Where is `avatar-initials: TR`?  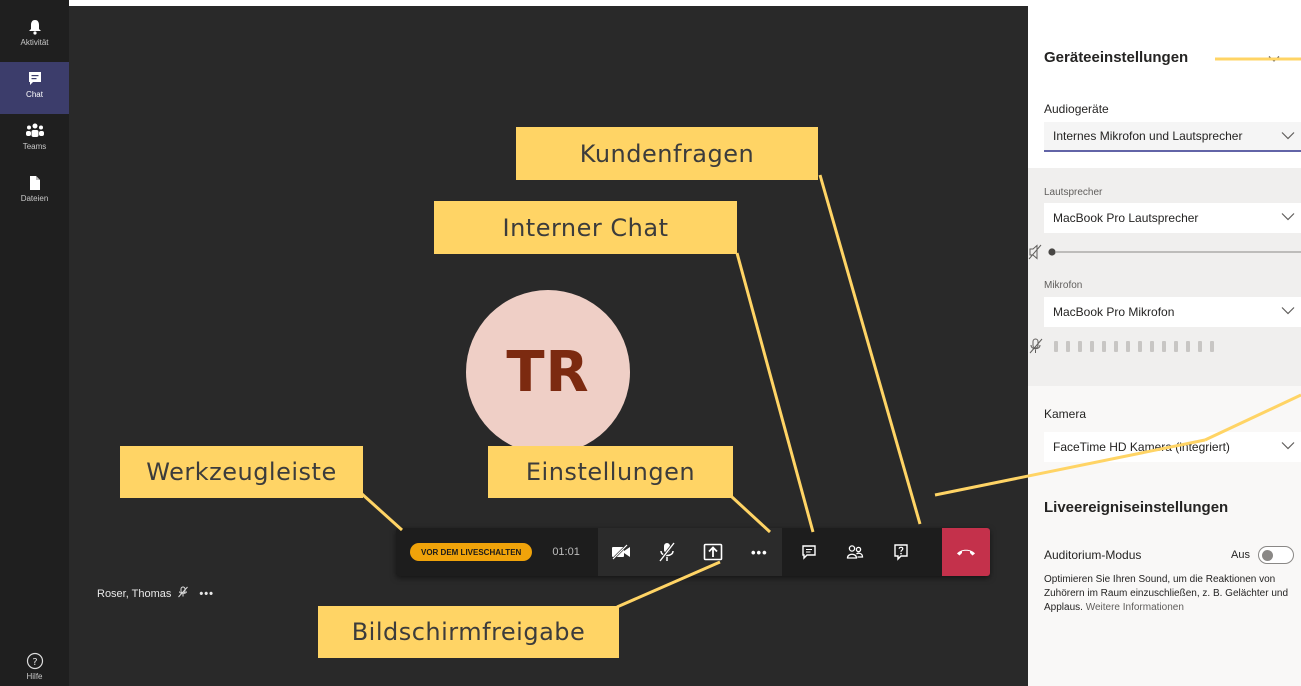 avatar-initials: TR is located at coordinates (548, 372).